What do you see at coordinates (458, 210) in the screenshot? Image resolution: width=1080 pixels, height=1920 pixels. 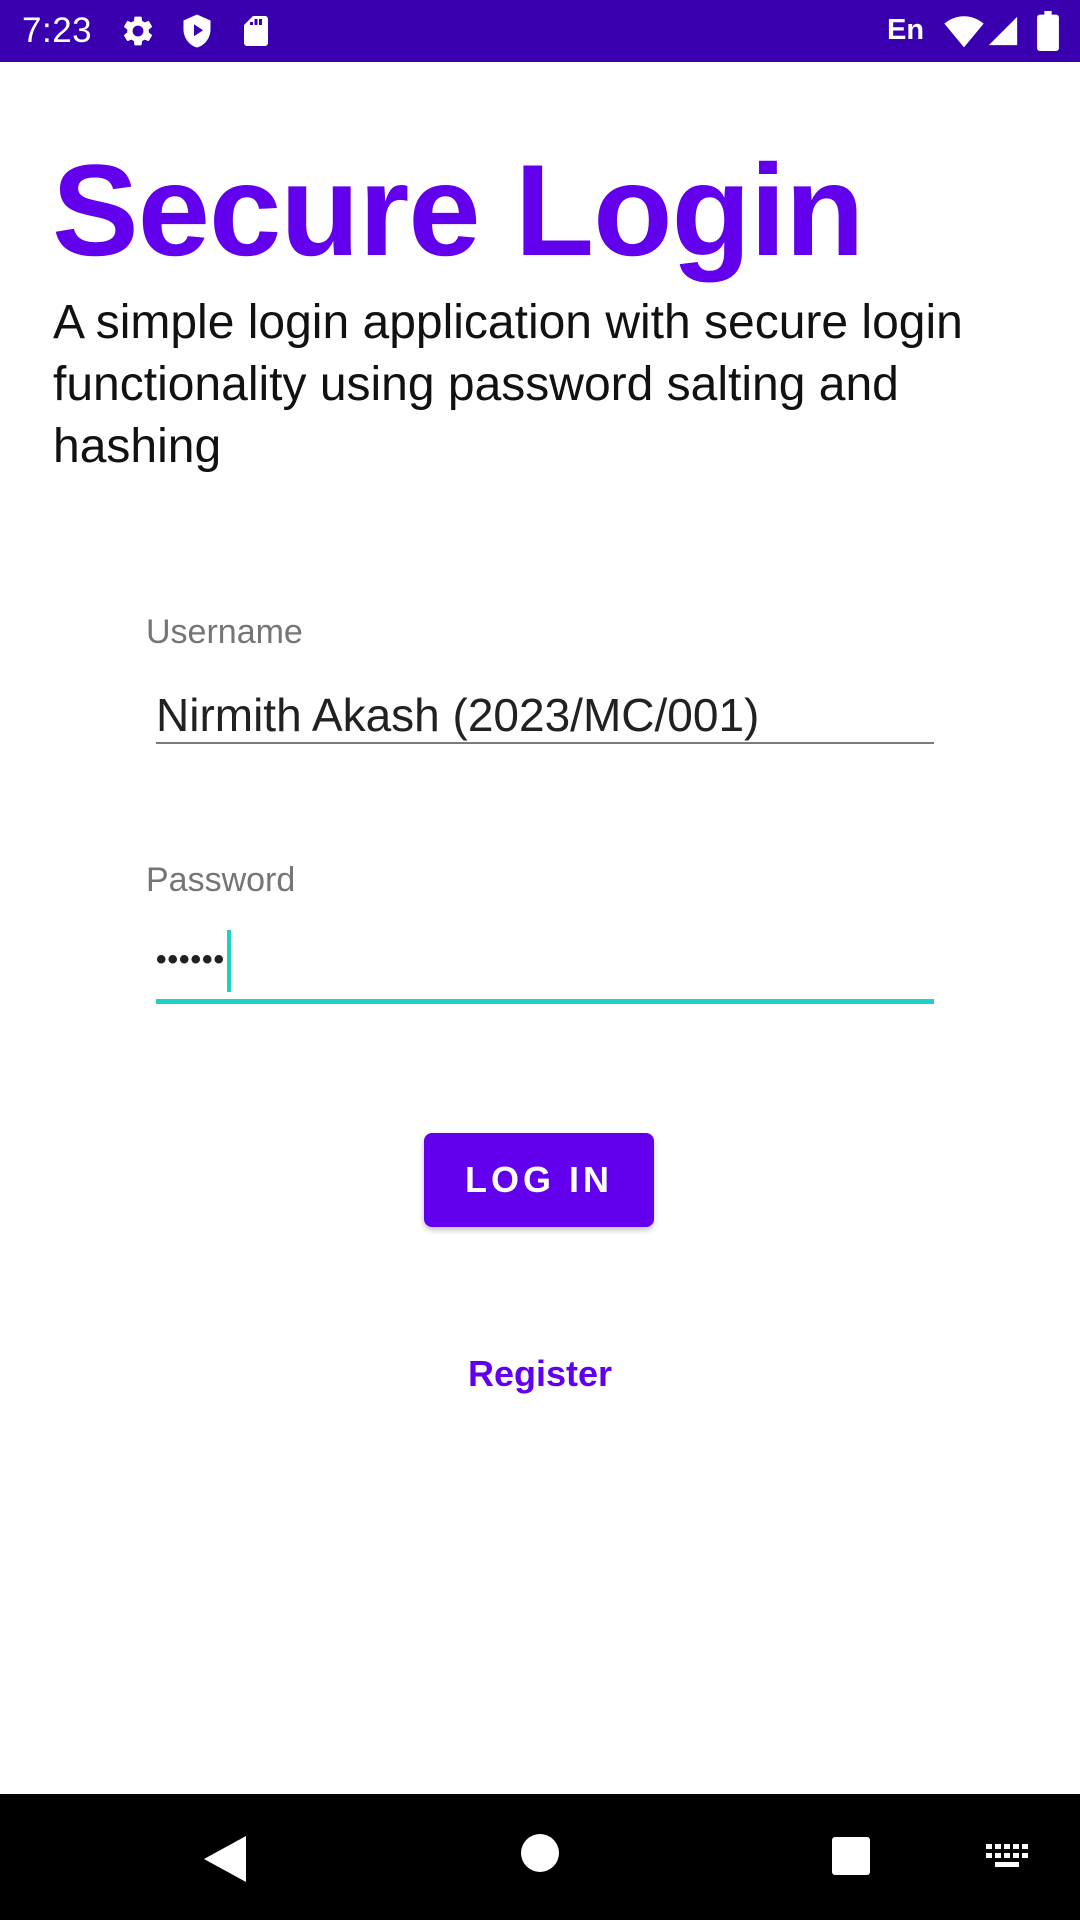 I see `page-title: Secure Login` at bounding box center [458, 210].